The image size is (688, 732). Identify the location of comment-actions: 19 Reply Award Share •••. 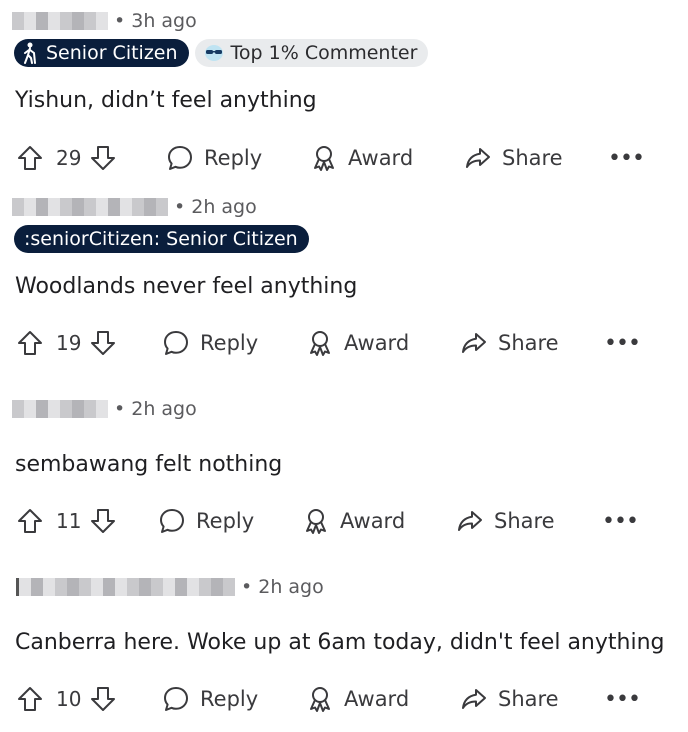
(344, 343).